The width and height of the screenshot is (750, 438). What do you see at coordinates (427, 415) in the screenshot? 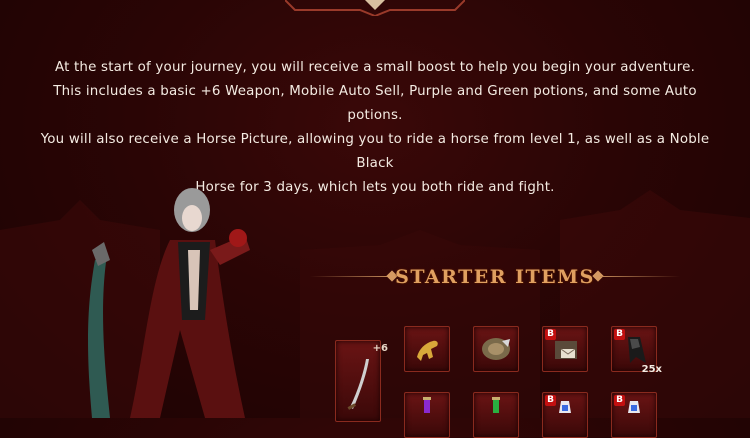
I see `item-slot-purple-potion` at bounding box center [427, 415].